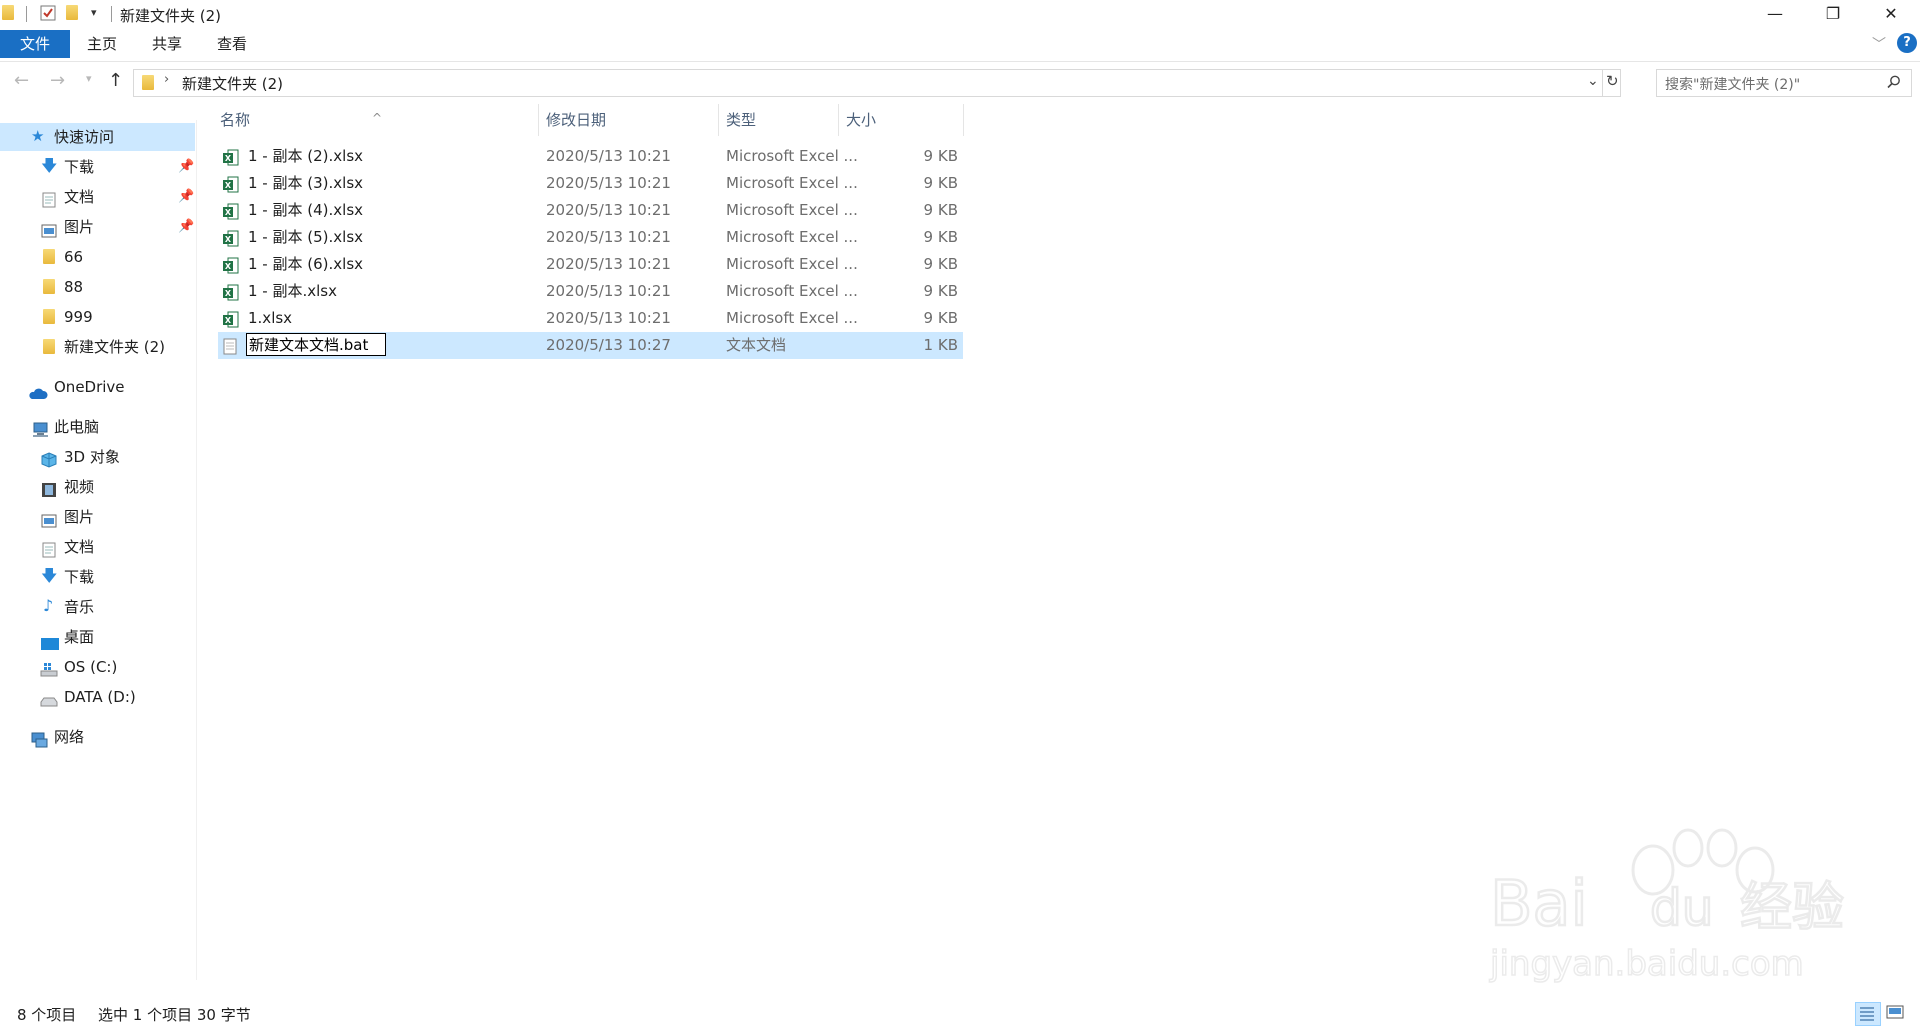 The width and height of the screenshot is (1920, 1030). I want to click on sidebar-item-onedrive: OneDrive, so click(97, 387).